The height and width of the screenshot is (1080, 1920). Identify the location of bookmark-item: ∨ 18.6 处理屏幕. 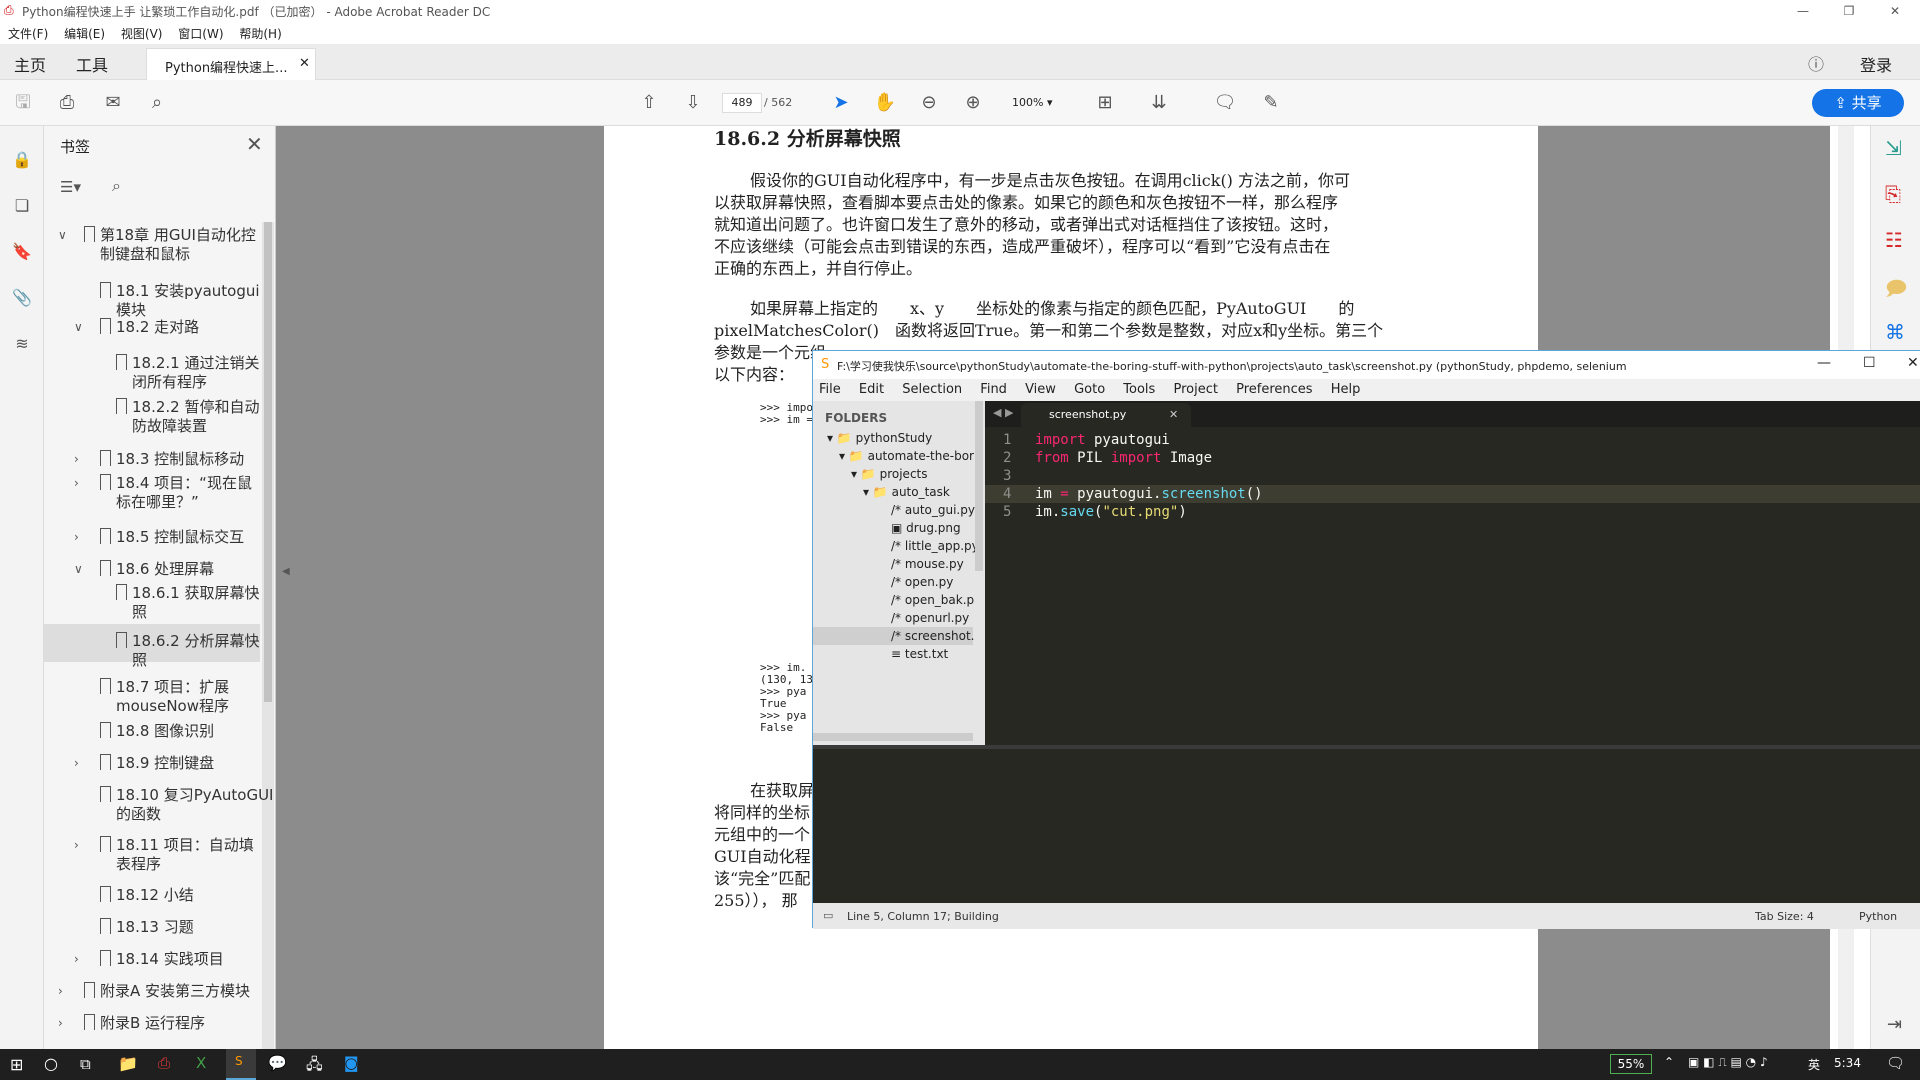
(144, 569).